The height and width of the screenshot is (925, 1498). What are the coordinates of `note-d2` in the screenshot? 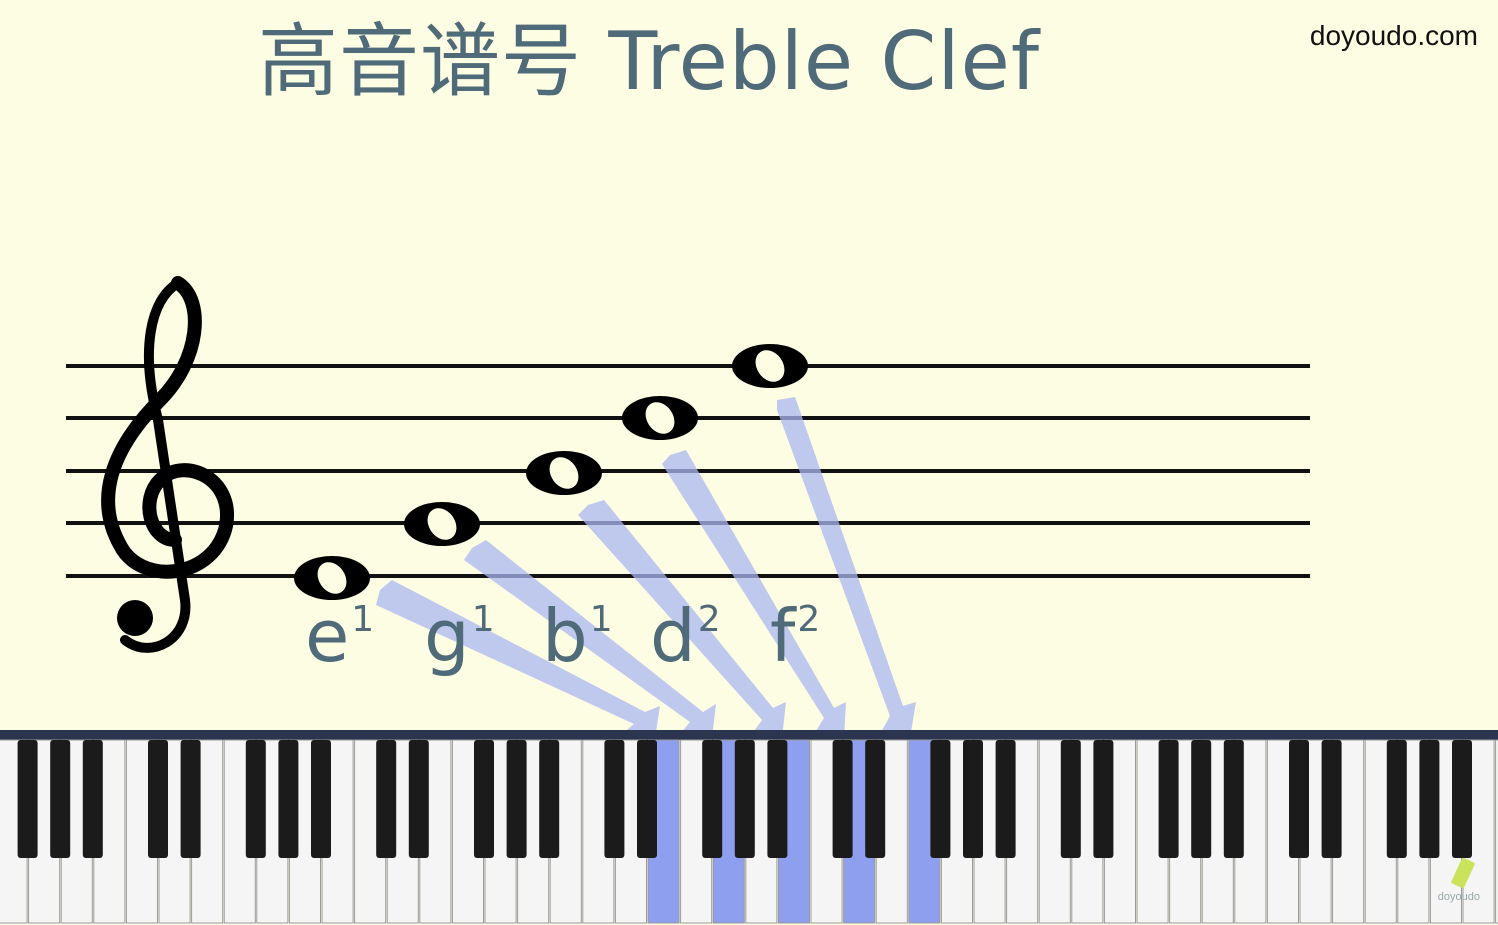 It's located at (660, 418).